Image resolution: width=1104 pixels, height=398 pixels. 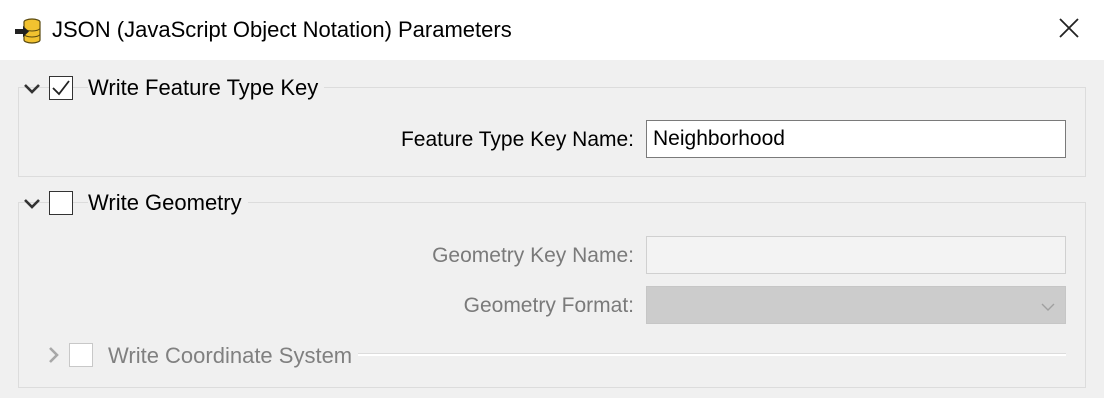 What do you see at coordinates (856, 255) in the screenshot?
I see `geometry-key-name-input` at bounding box center [856, 255].